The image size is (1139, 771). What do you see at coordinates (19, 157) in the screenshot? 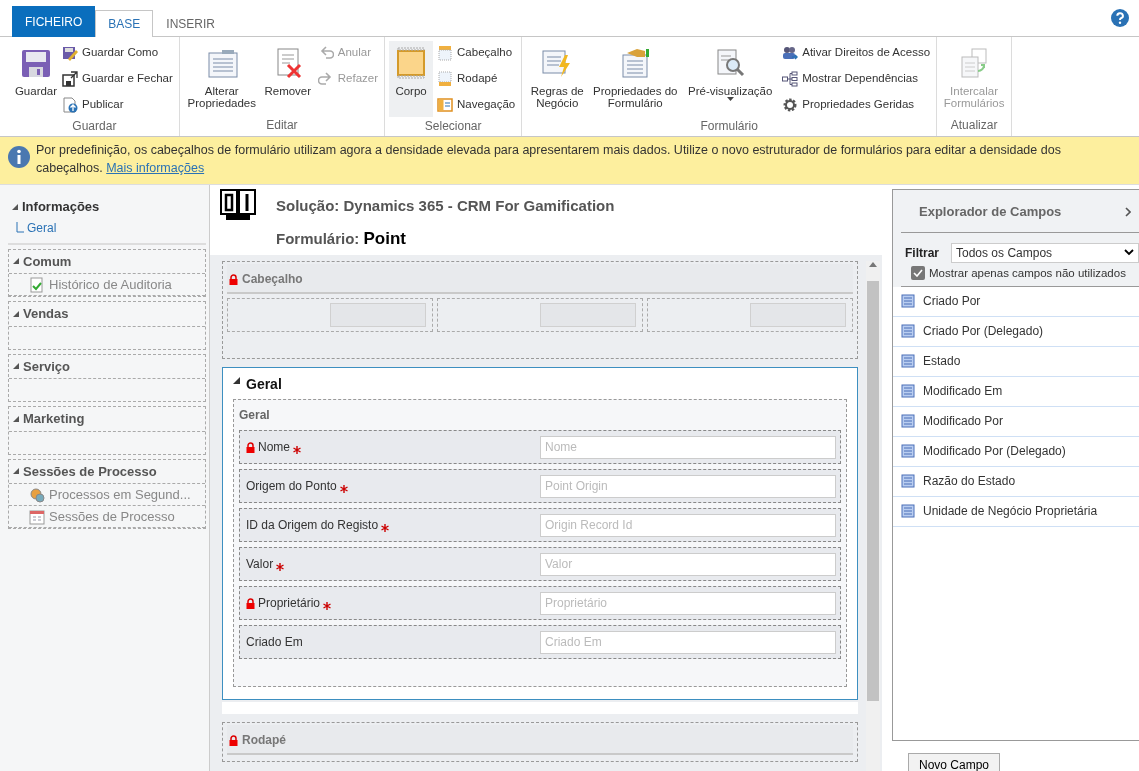
I see `info-icon` at bounding box center [19, 157].